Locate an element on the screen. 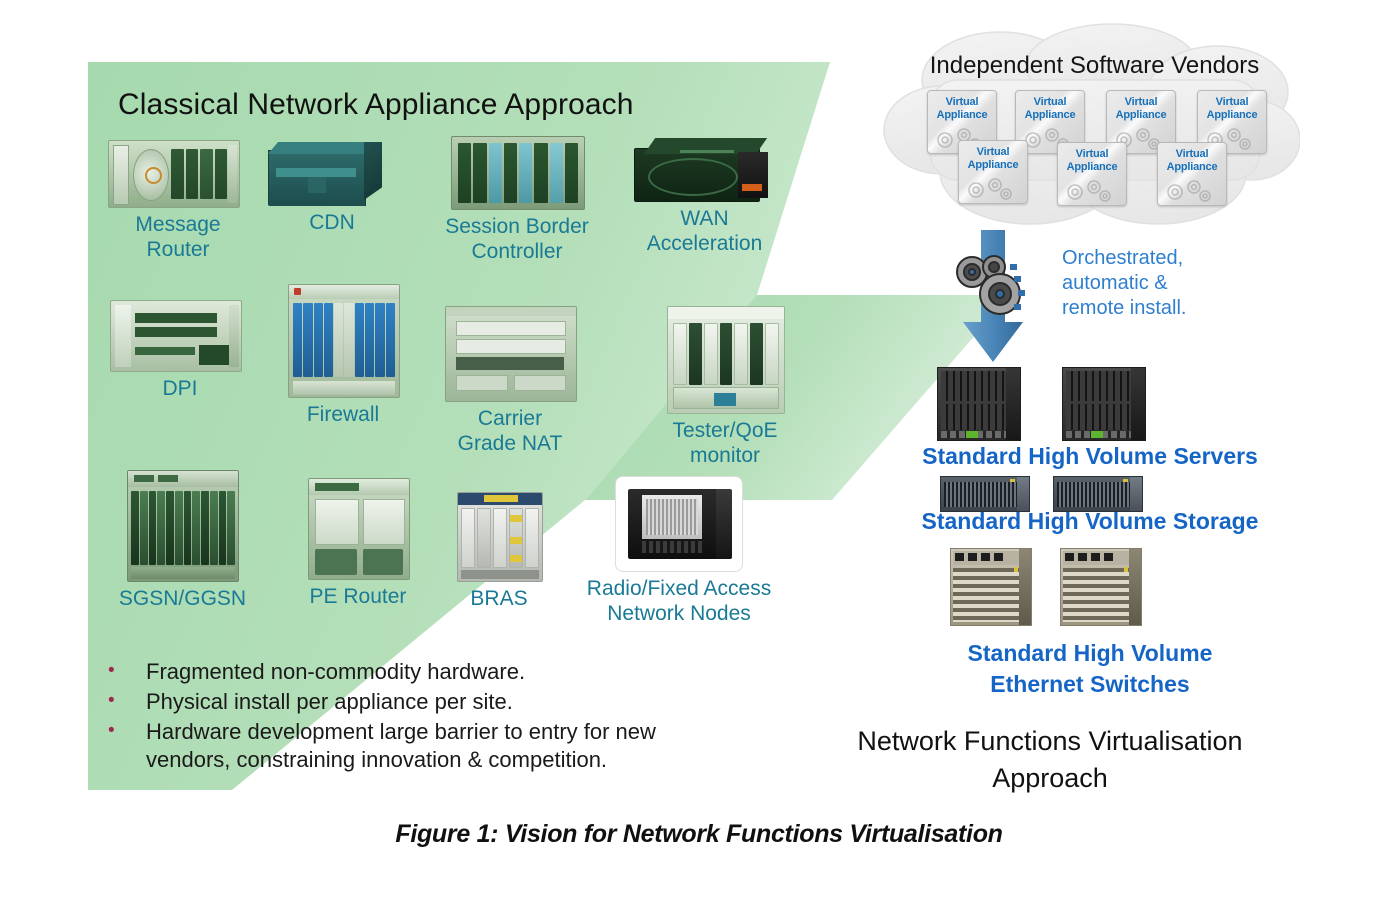 This screenshot has width=1398, height=898. list-item-text: Physical install per appliance per site. is located at coordinates (329, 701).